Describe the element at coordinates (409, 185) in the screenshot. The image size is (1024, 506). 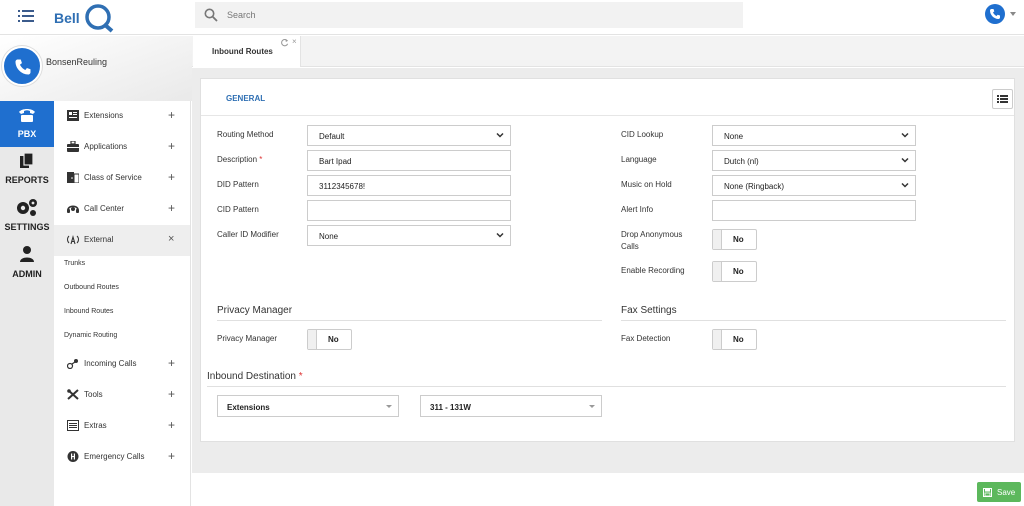
I see `did-pattern-input: 3112345678!` at that location.